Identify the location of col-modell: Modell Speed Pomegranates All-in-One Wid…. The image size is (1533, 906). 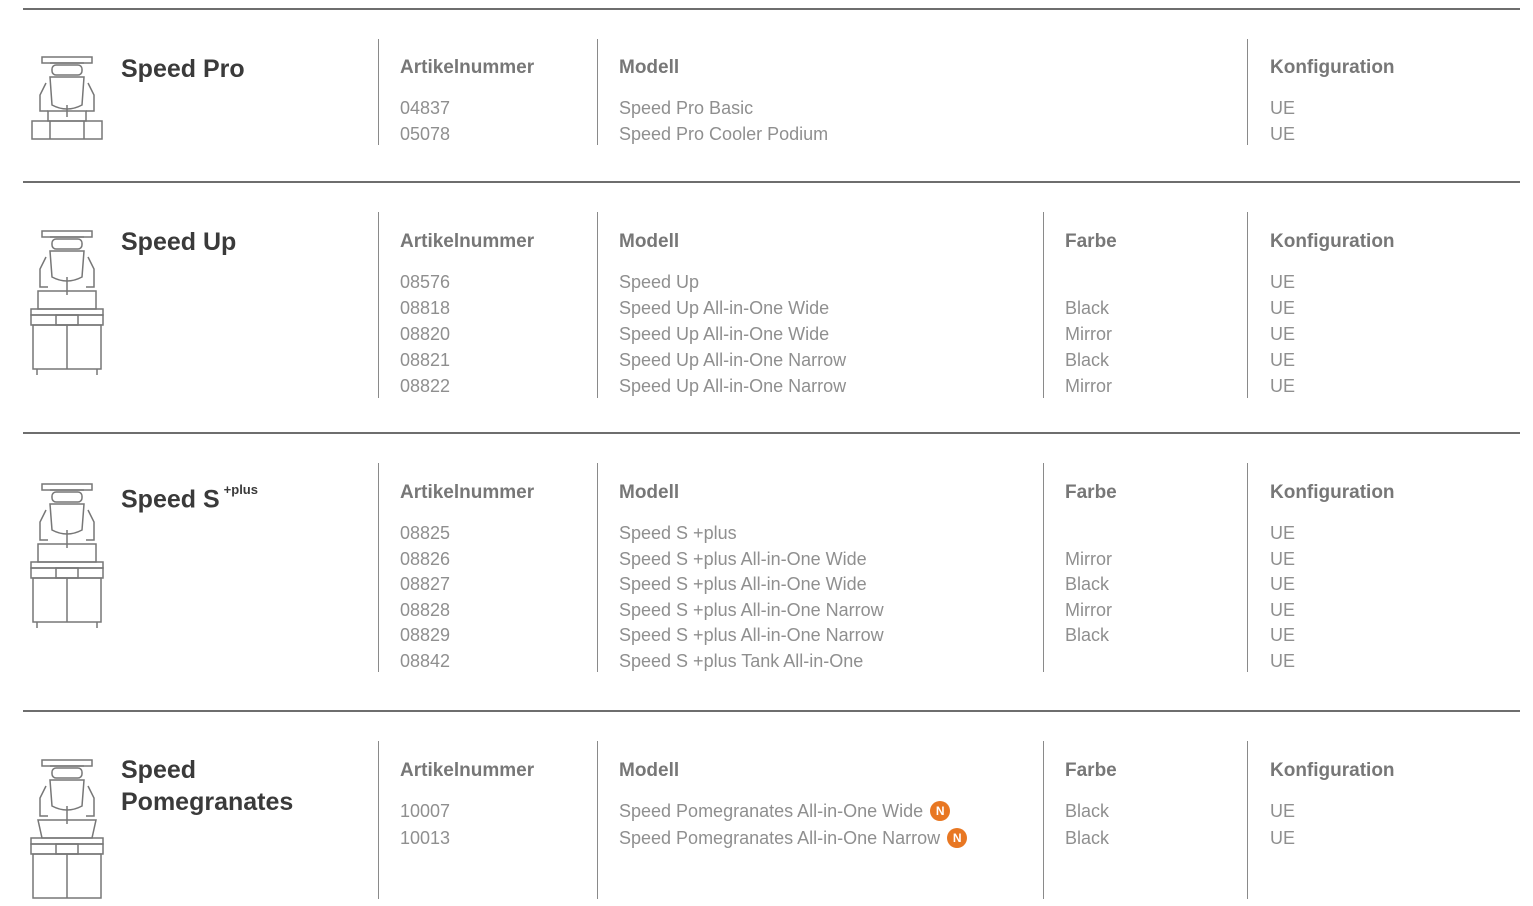
(793, 806).